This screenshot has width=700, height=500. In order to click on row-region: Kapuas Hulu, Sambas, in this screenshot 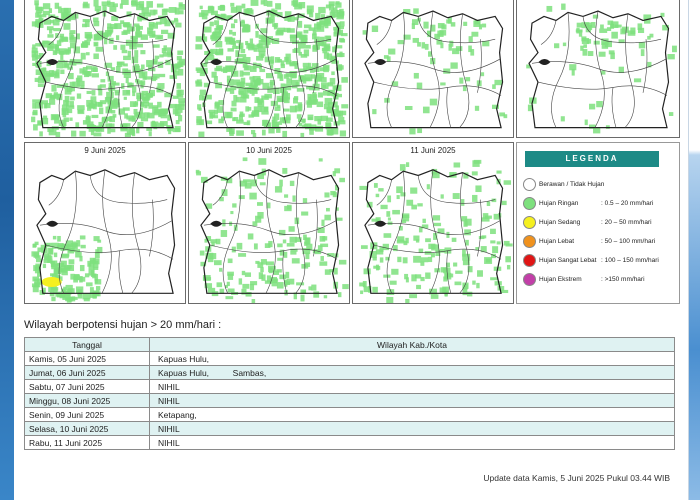, I will do `click(412, 372)`.